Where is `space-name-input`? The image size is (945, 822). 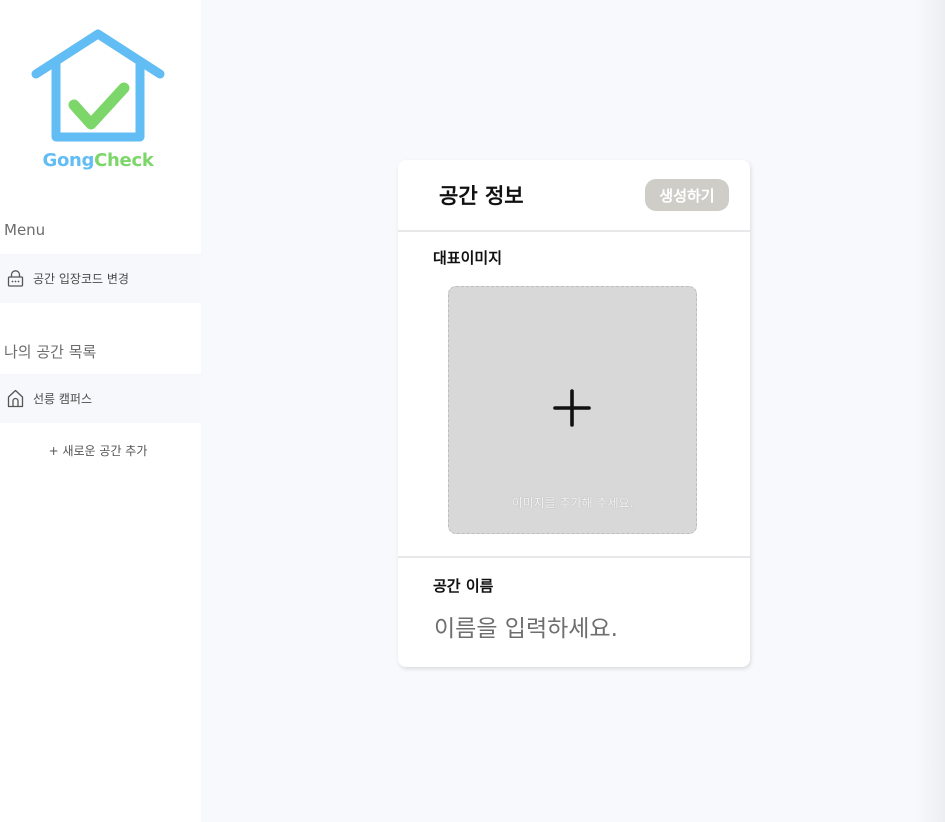
space-name-input is located at coordinates (579, 629).